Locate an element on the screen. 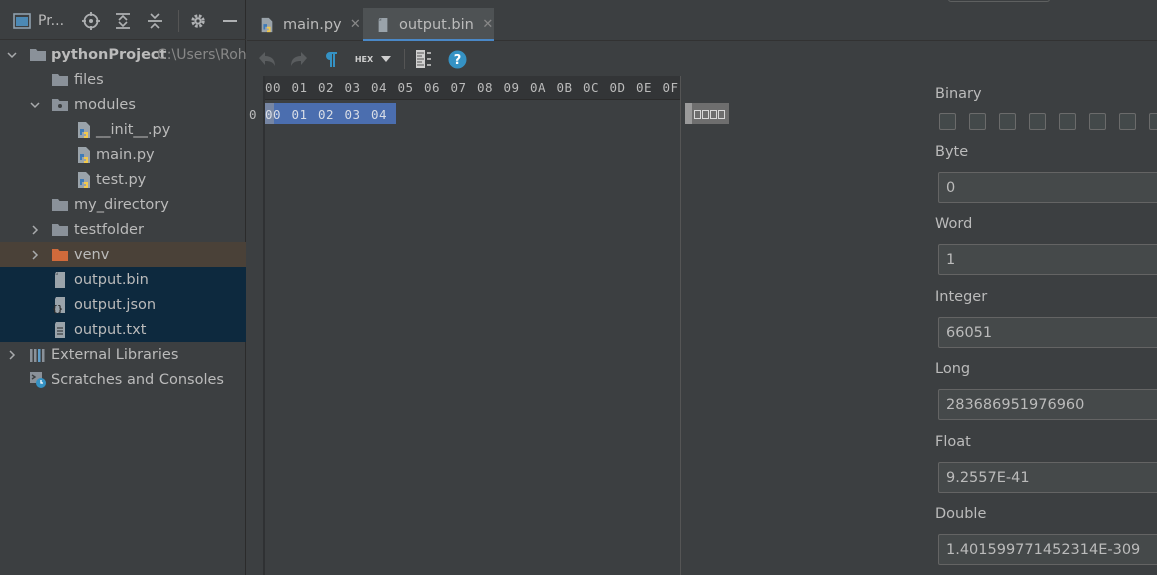 The width and height of the screenshot is (1157, 575). tab-label: main.py is located at coordinates (312, 24).